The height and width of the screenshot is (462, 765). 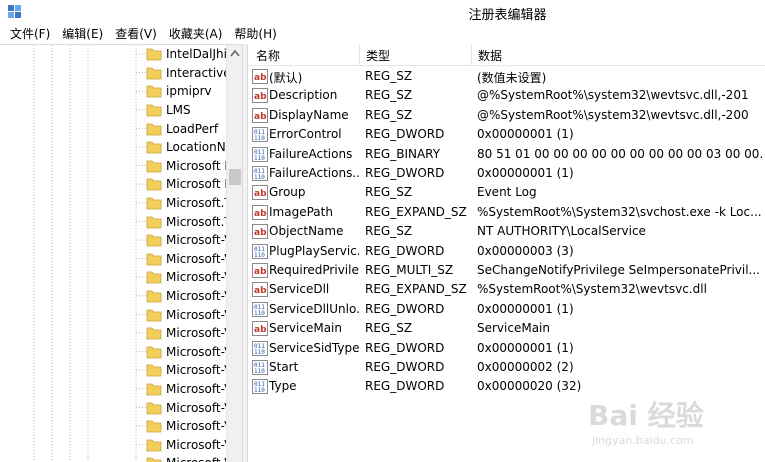 What do you see at coordinates (234, 253) in the screenshot?
I see `tree-scrollbar` at bounding box center [234, 253].